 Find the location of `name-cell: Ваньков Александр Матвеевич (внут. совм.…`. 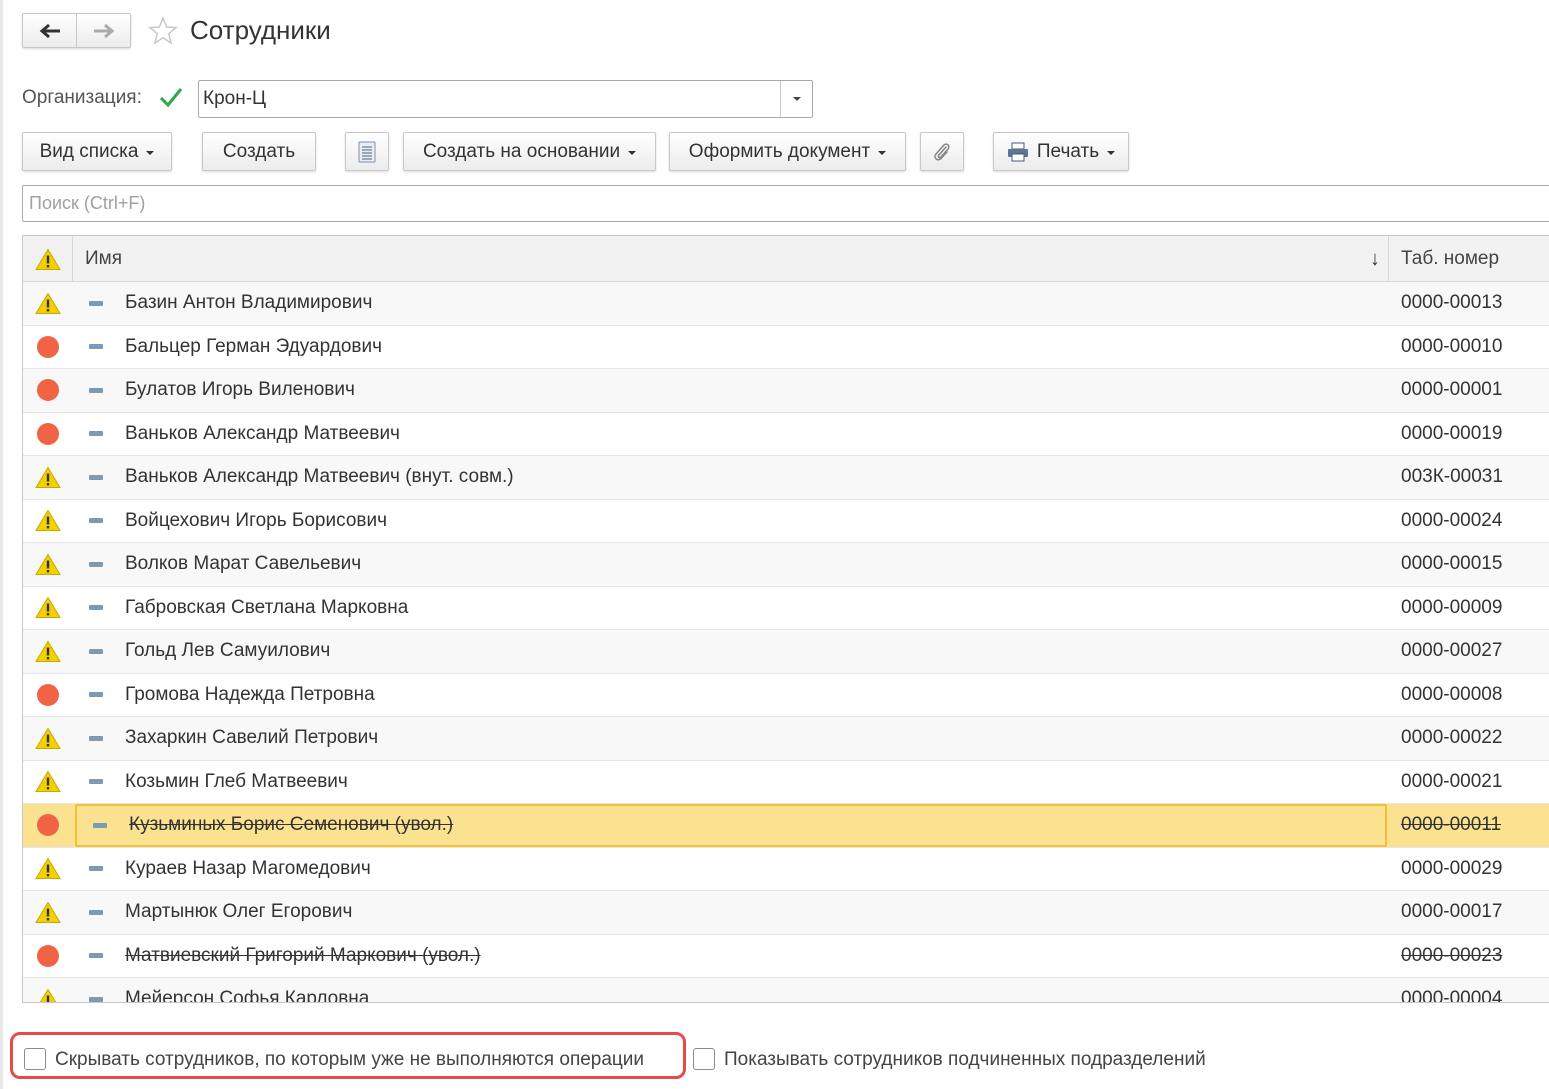

name-cell: Ваньков Александр Матвеевич (внут. совм.… is located at coordinates (731, 477).